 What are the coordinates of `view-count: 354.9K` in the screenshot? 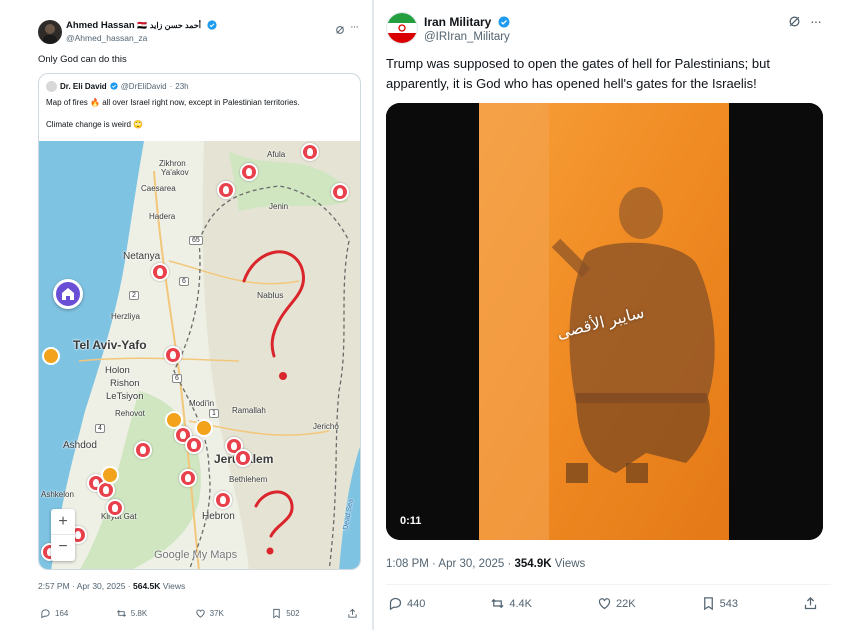 It's located at (533, 564).